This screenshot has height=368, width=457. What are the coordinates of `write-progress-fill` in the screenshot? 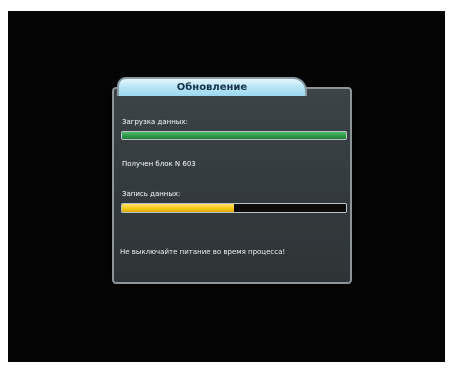 It's located at (178, 208).